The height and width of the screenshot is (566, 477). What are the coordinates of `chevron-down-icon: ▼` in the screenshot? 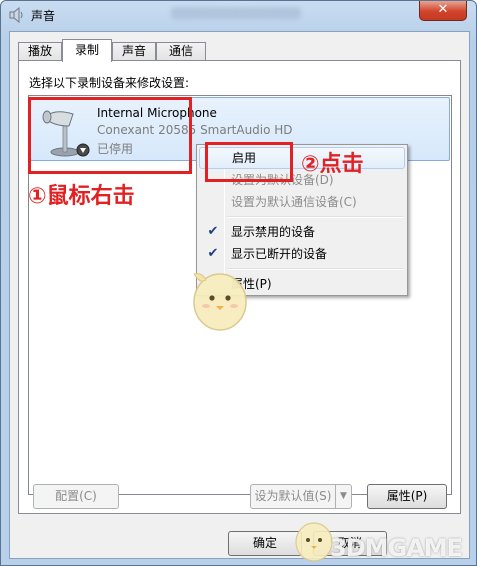 It's located at (343, 496).